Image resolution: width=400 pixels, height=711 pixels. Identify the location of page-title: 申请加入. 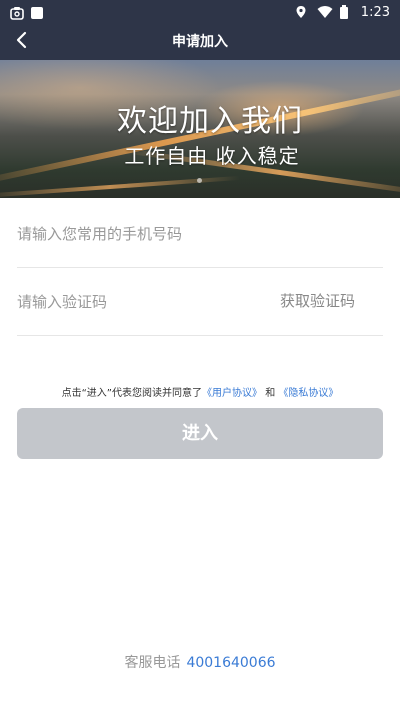
(200, 42).